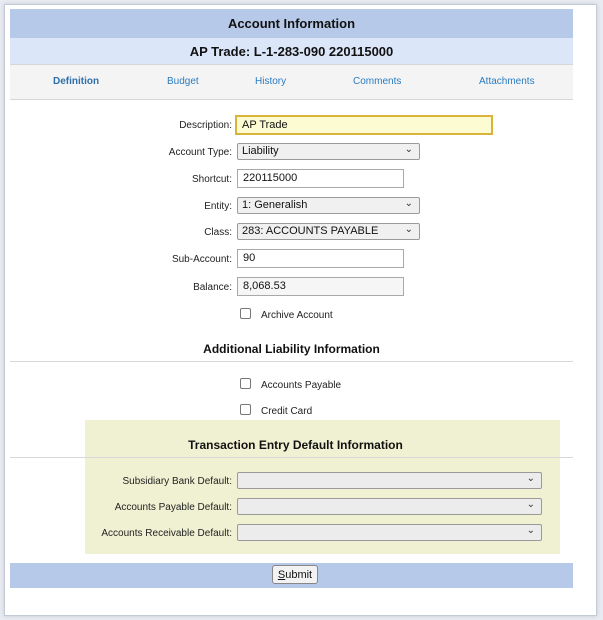 The image size is (603, 620). What do you see at coordinates (291, 457) in the screenshot?
I see `transaction-divider` at bounding box center [291, 457].